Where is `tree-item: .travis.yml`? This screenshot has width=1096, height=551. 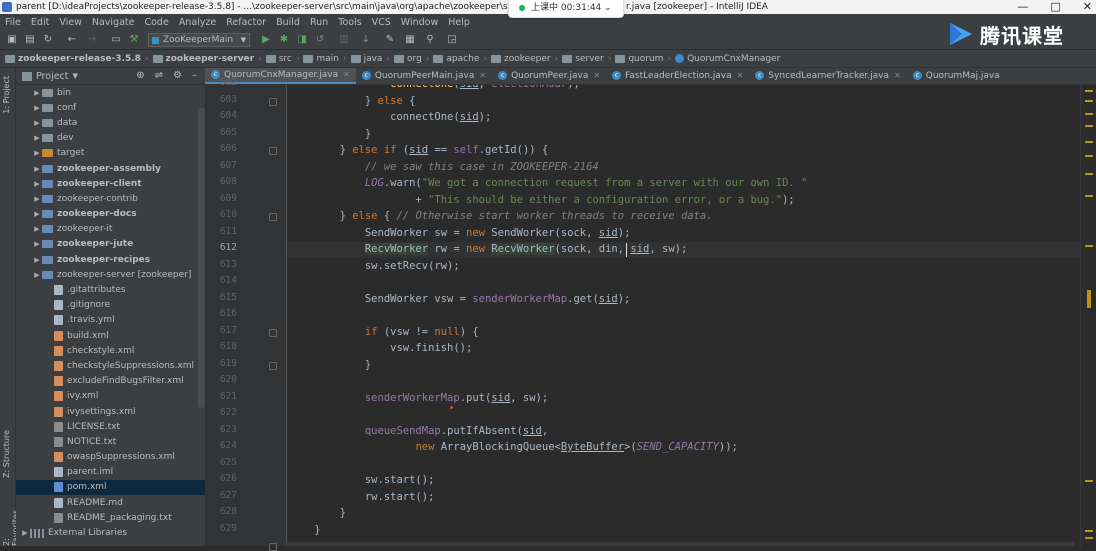 tree-item: .travis.yml is located at coordinates (110, 320).